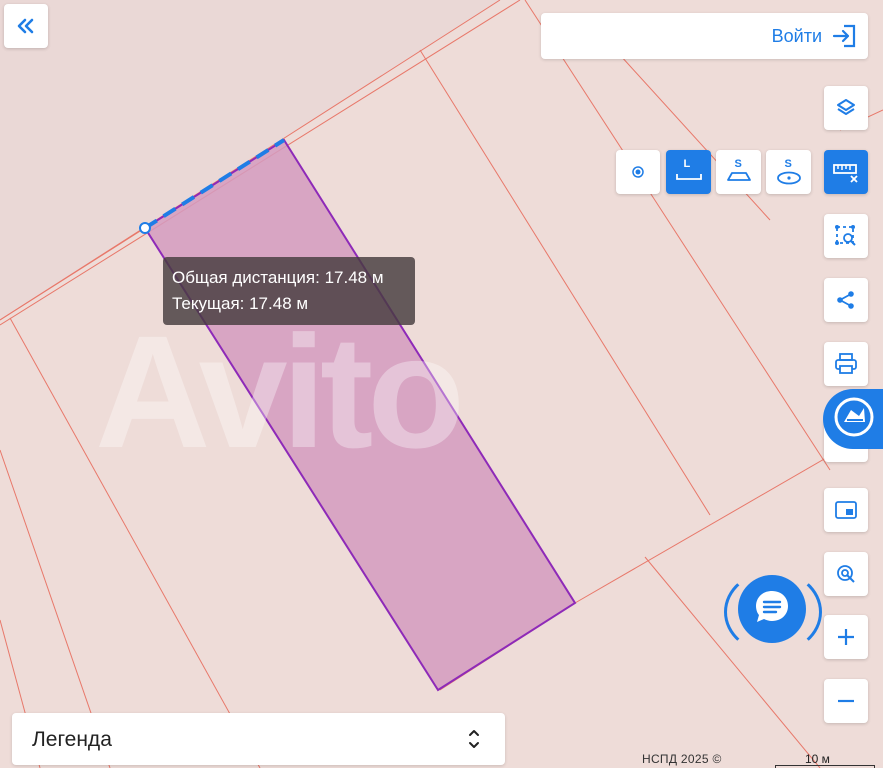  I want to click on print-button, so click(846, 364).